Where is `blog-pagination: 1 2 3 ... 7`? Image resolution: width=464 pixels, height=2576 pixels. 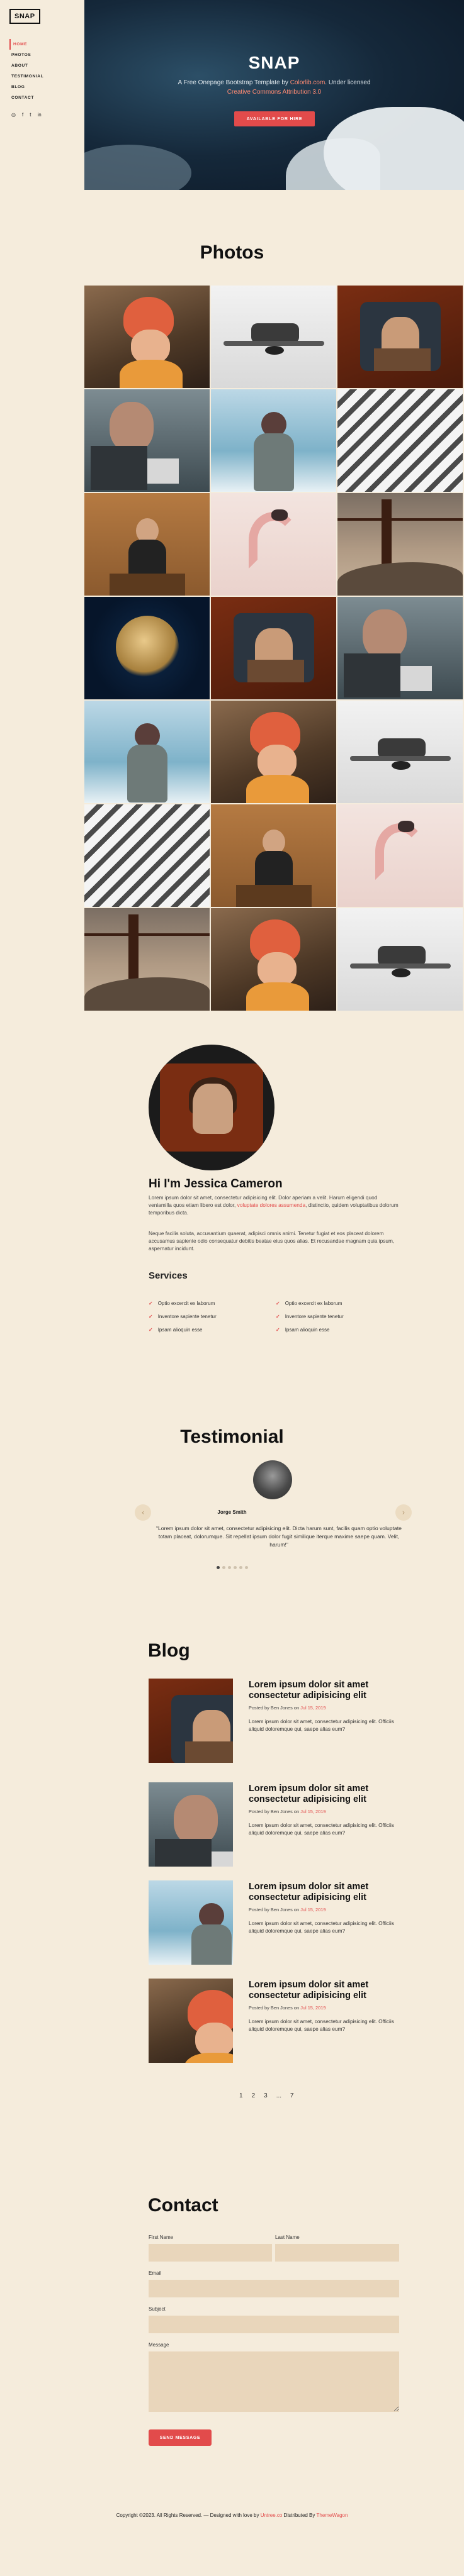 blog-pagination: 1 2 3 ... 7 is located at coordinates (266, 2095).